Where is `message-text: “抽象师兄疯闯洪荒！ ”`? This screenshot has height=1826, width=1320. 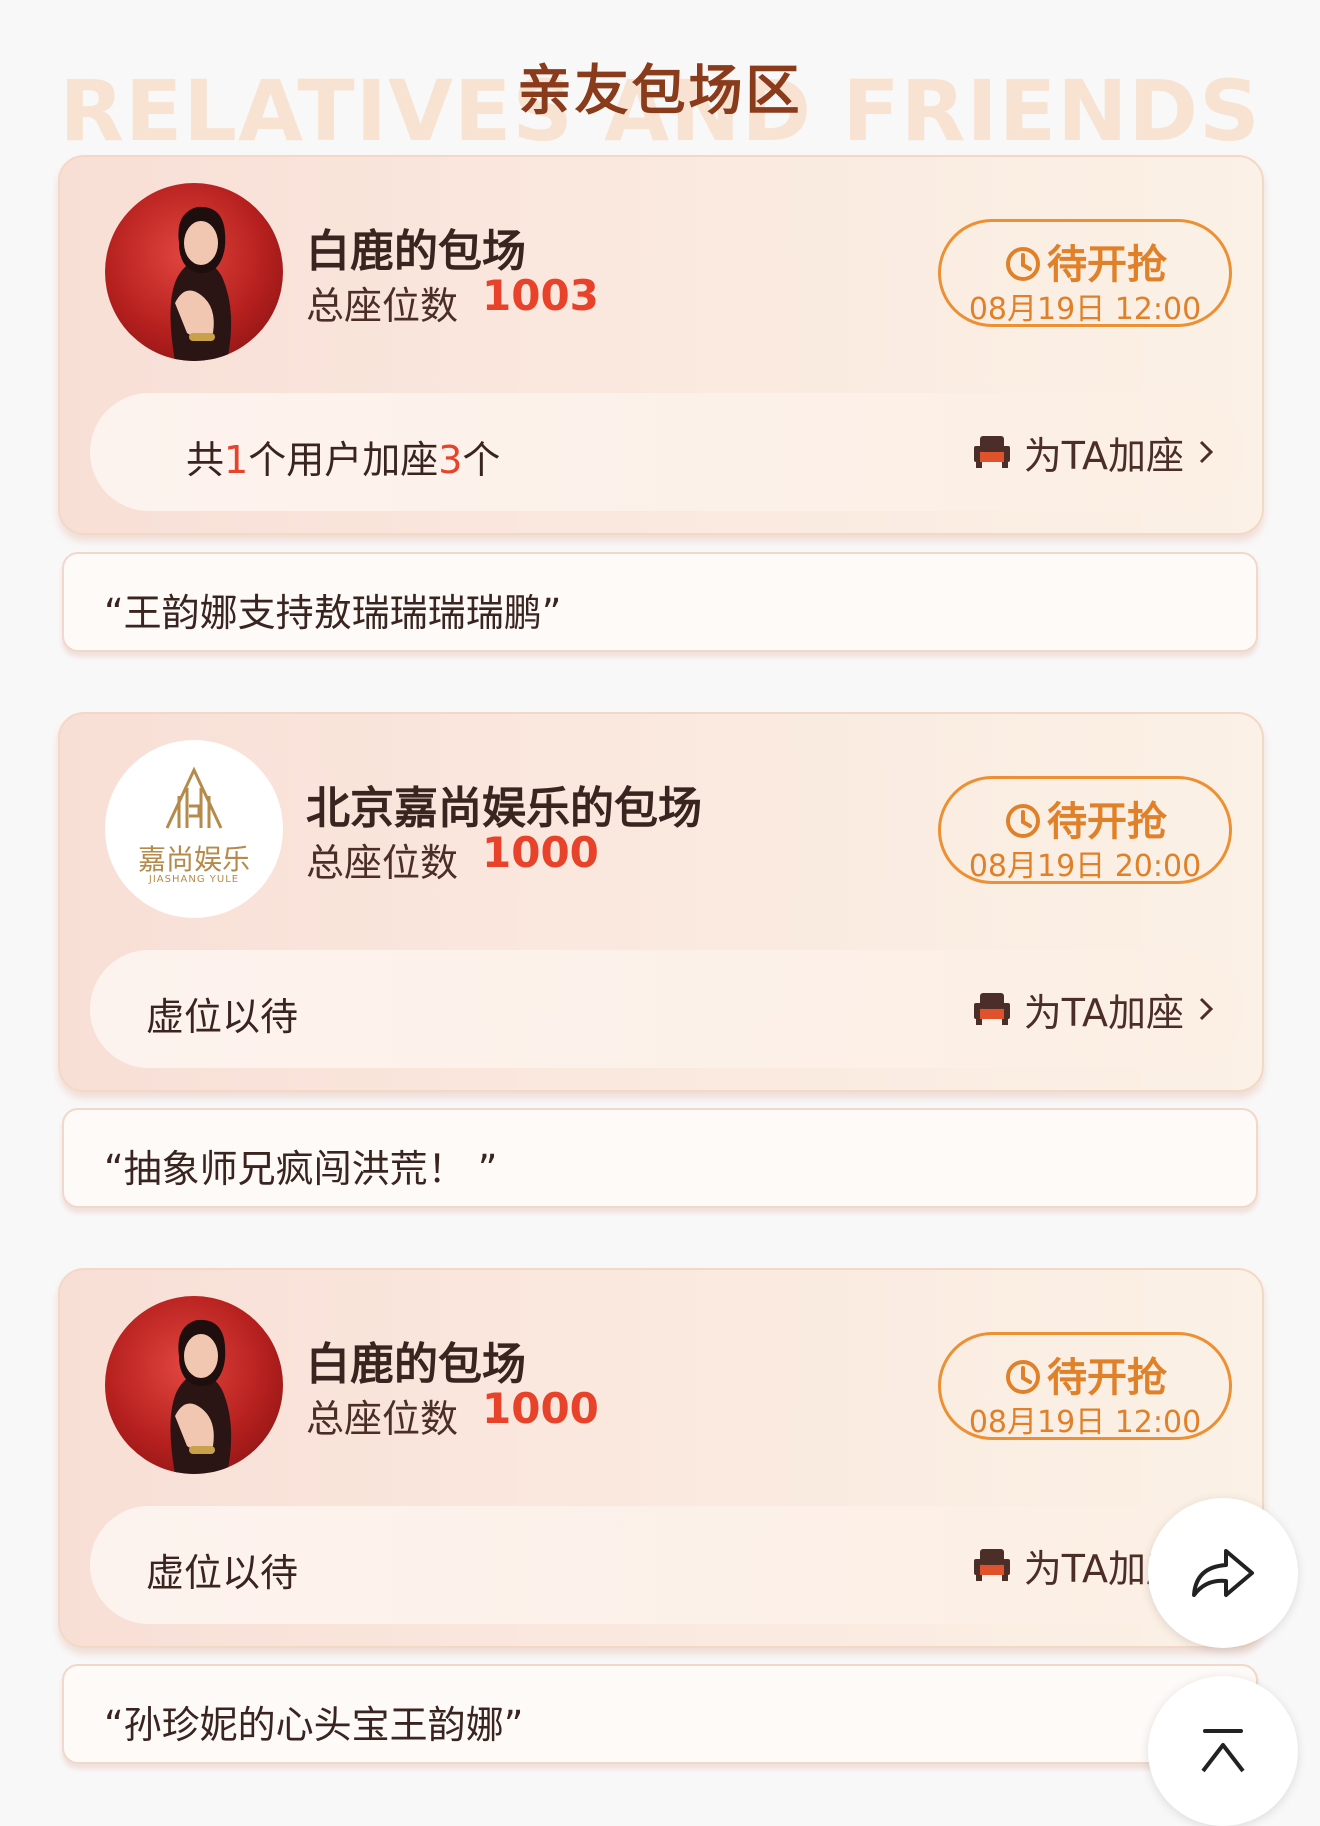
message-text: “抽象师兄疯闯洪荒！ ” is located at coordinates (301, 1169).